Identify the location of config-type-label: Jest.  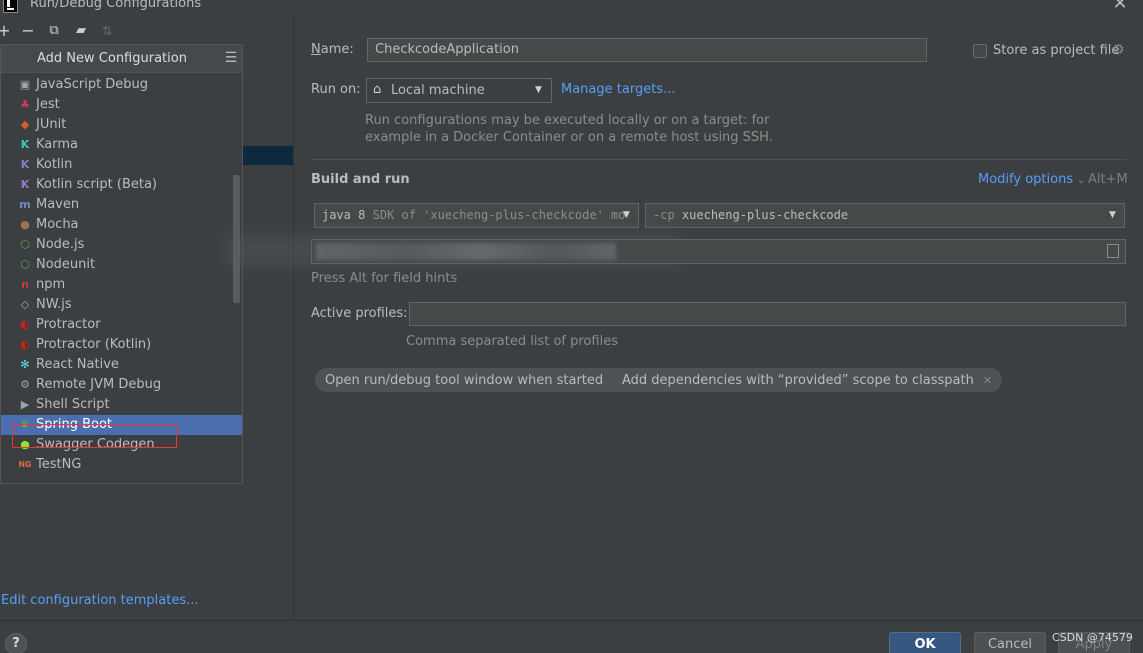
(48, 104).